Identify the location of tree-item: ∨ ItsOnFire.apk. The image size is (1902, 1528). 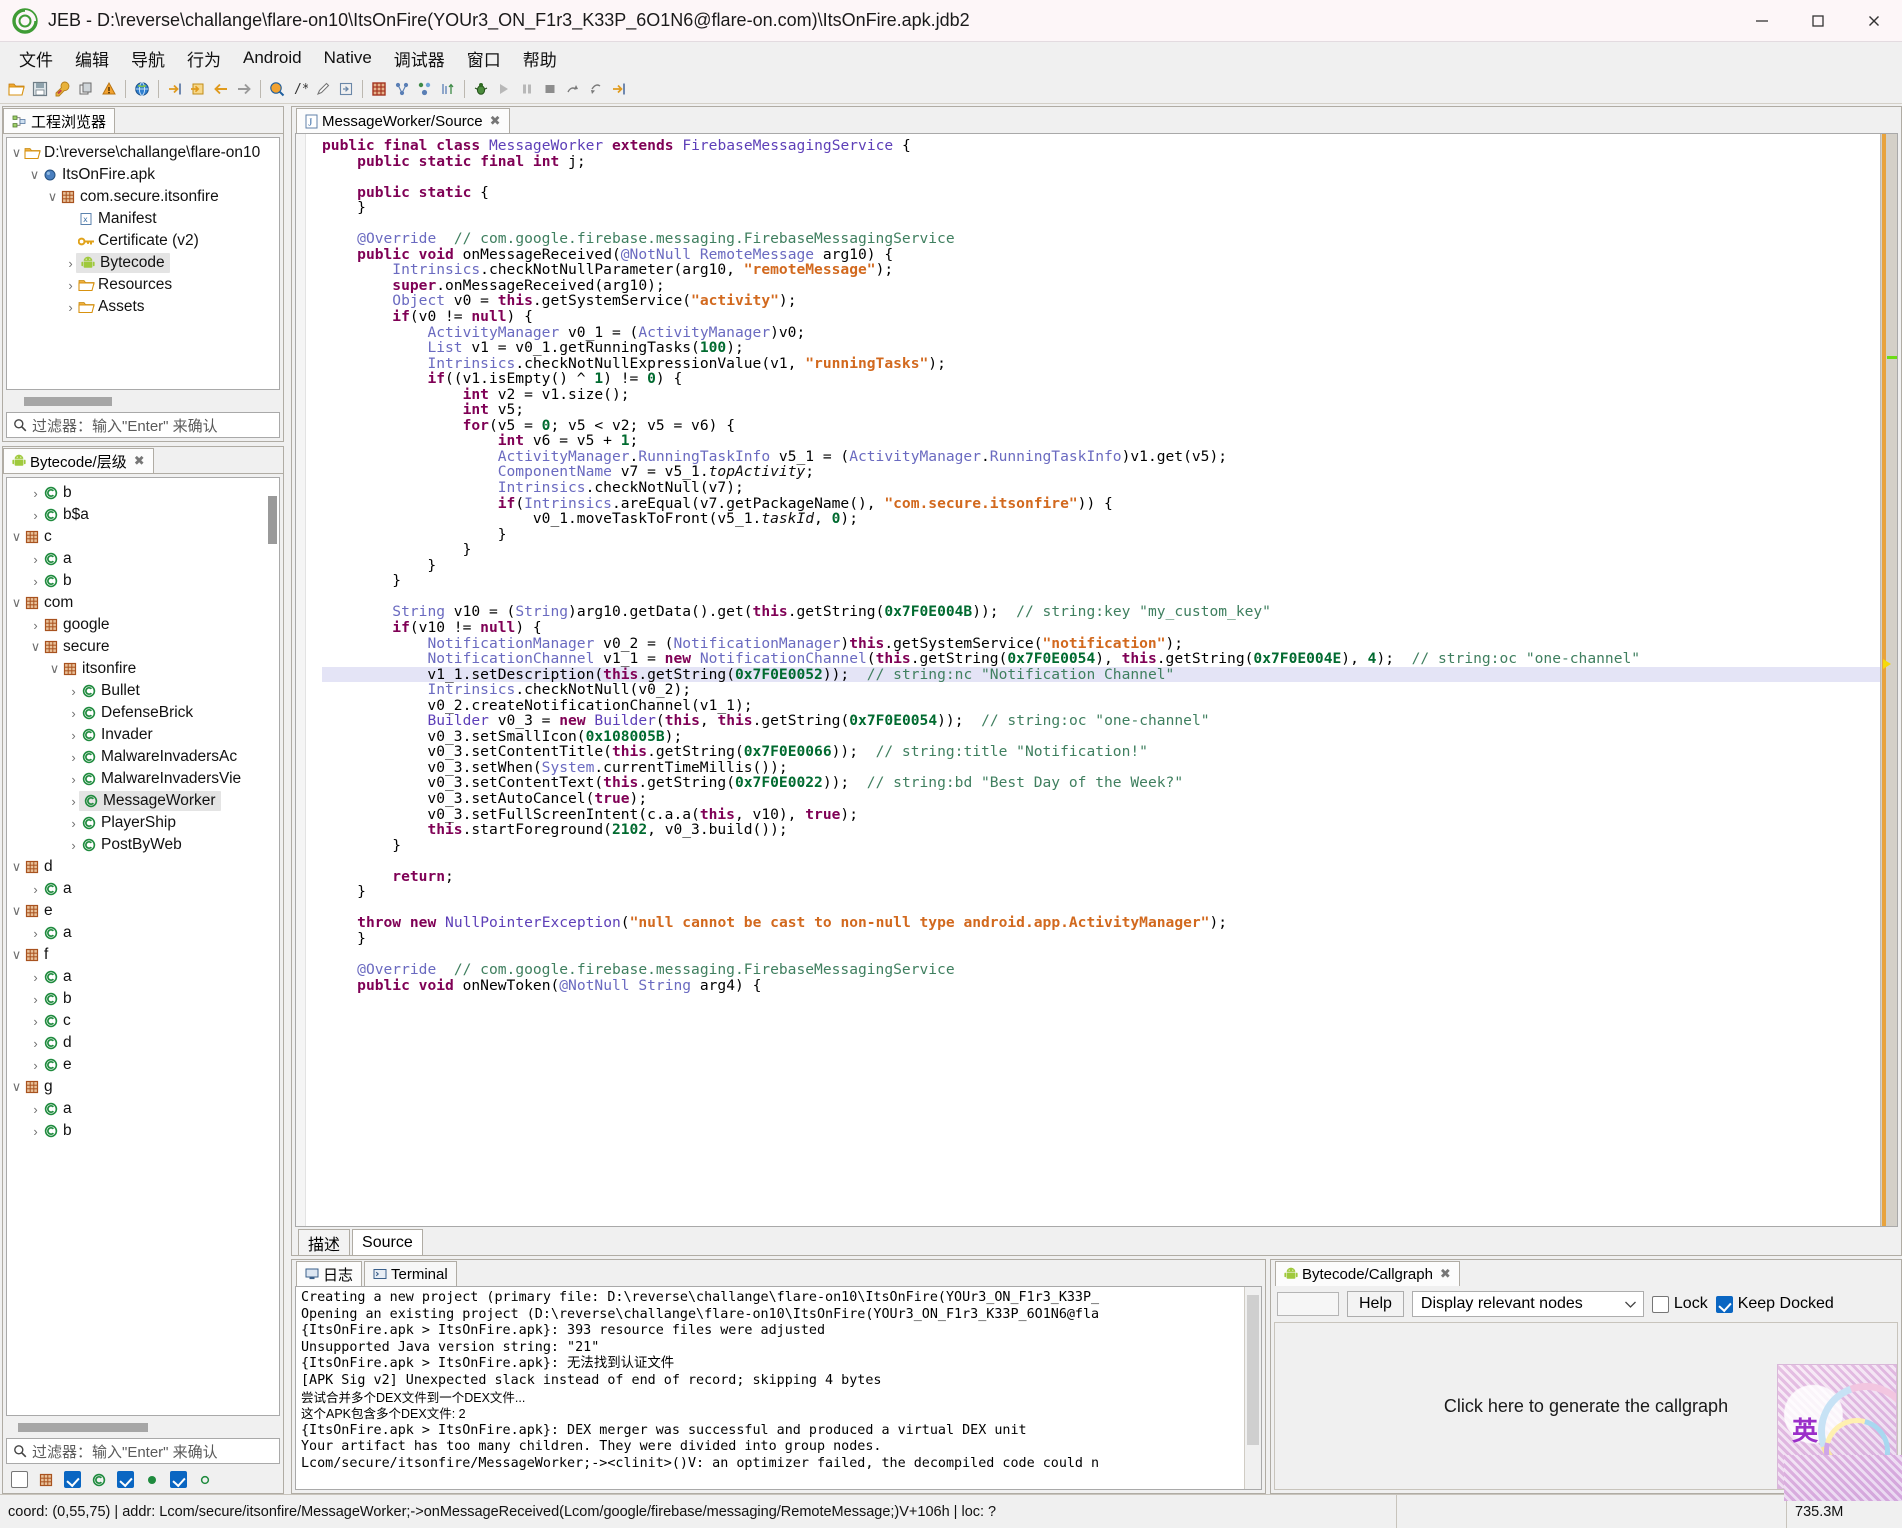
(143, 175).